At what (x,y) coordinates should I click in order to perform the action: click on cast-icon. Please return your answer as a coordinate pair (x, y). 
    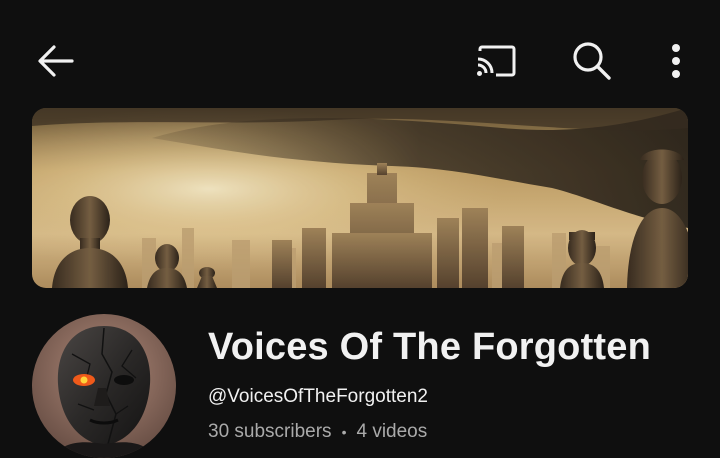
    Looking at the image, I should click on (496, 61).